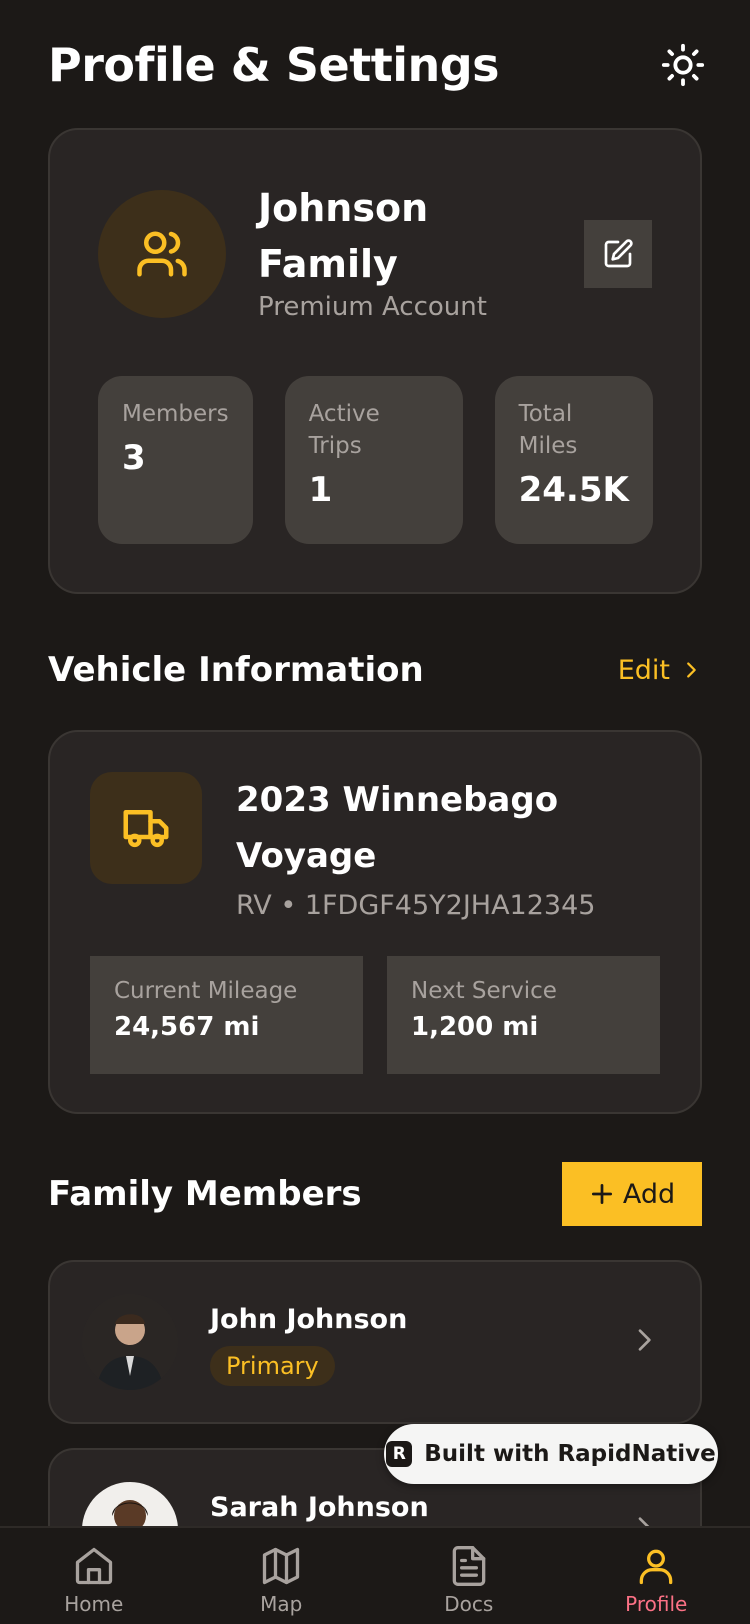 The width and height of the screenshot is (750, 1624). I want to click on sun-icon, so click(683, 65).